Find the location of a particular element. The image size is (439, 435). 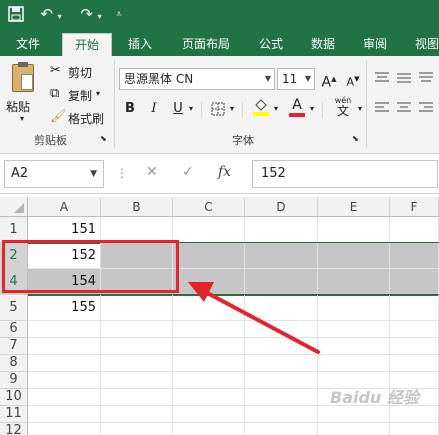

copy-dropdown-icon: ▾ is located at coordinates (98, 93).